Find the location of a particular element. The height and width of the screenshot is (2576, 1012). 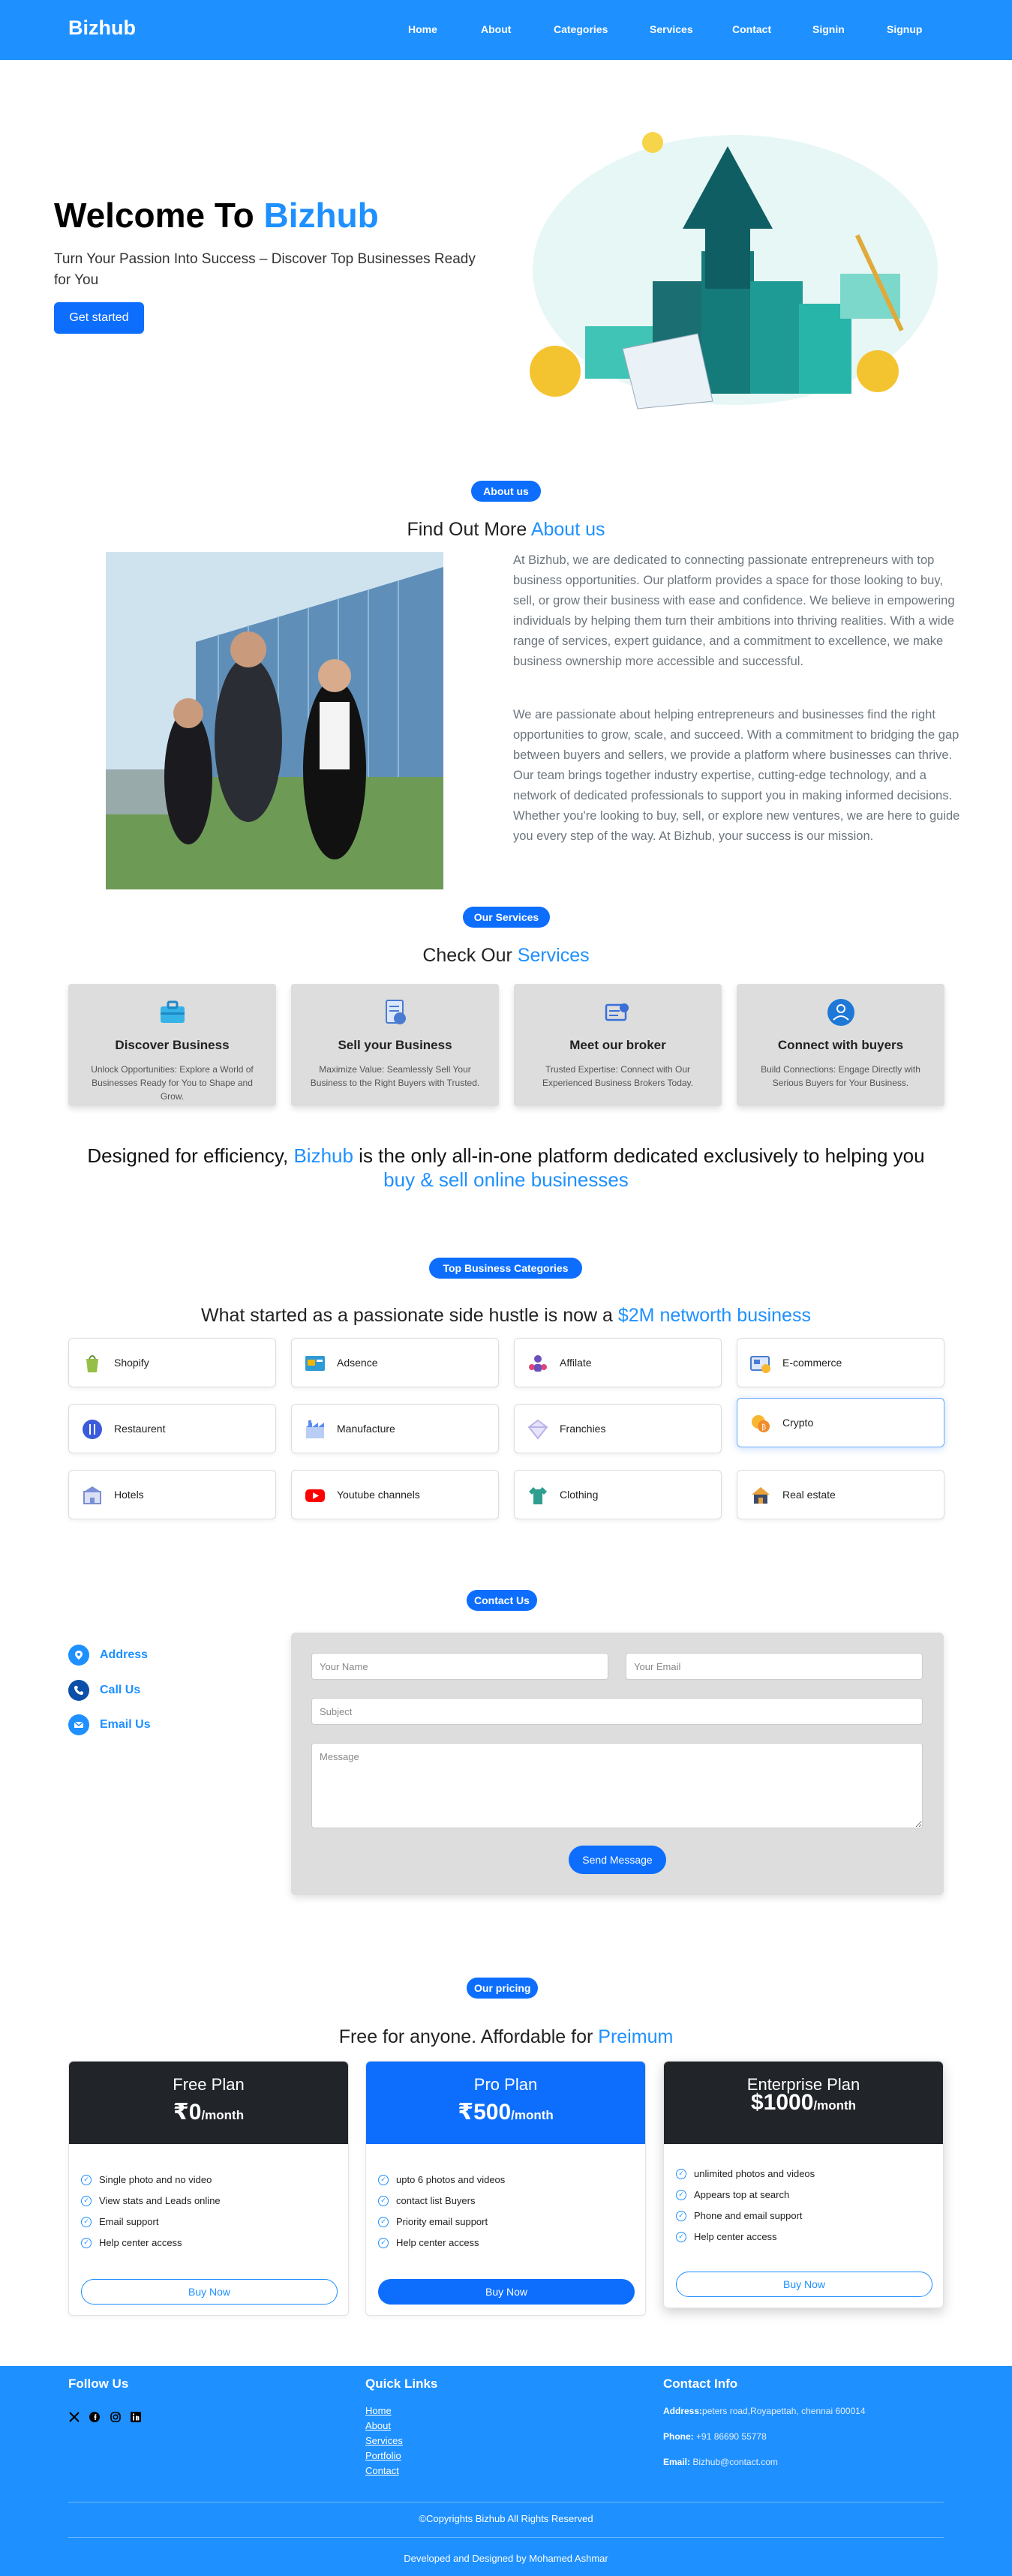

about-pill: About us is located at coordinates (506, 492).